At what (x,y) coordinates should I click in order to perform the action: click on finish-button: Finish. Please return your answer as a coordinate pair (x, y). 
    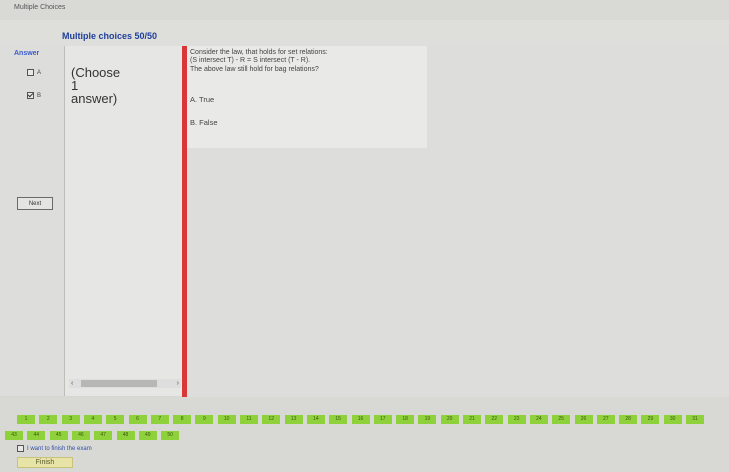
    Looking at the image, I should click on (45, 462).